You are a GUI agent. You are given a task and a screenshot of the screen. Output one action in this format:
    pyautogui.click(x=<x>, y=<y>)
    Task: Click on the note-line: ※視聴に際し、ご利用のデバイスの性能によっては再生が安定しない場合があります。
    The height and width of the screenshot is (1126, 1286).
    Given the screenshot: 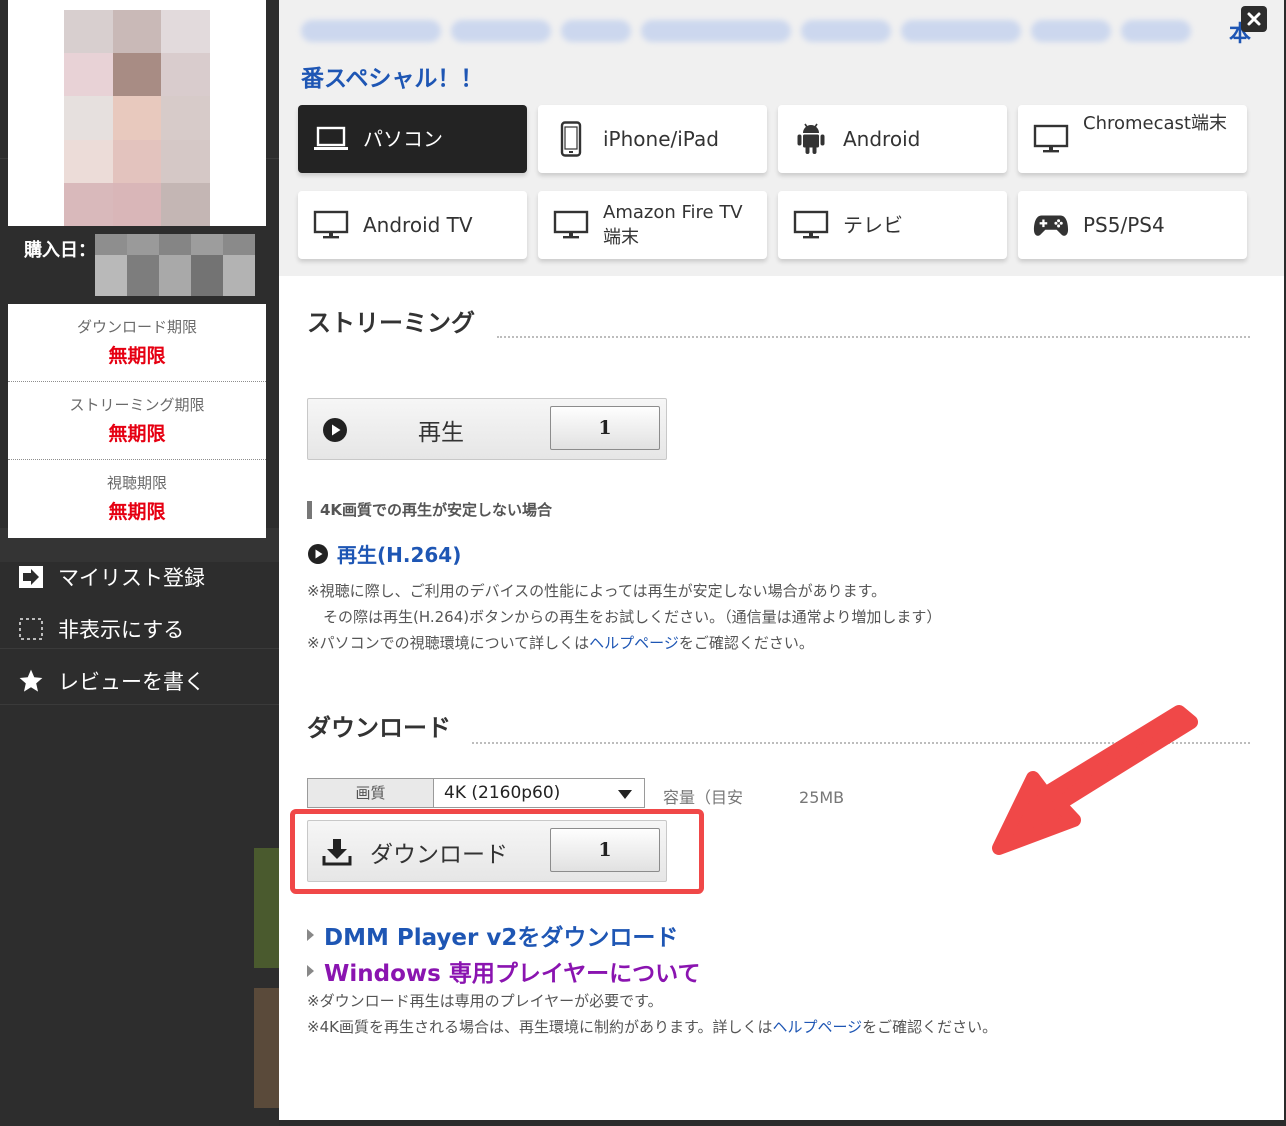 What is the action you would take?
    pyautogui.click(x=597, y=591)
    